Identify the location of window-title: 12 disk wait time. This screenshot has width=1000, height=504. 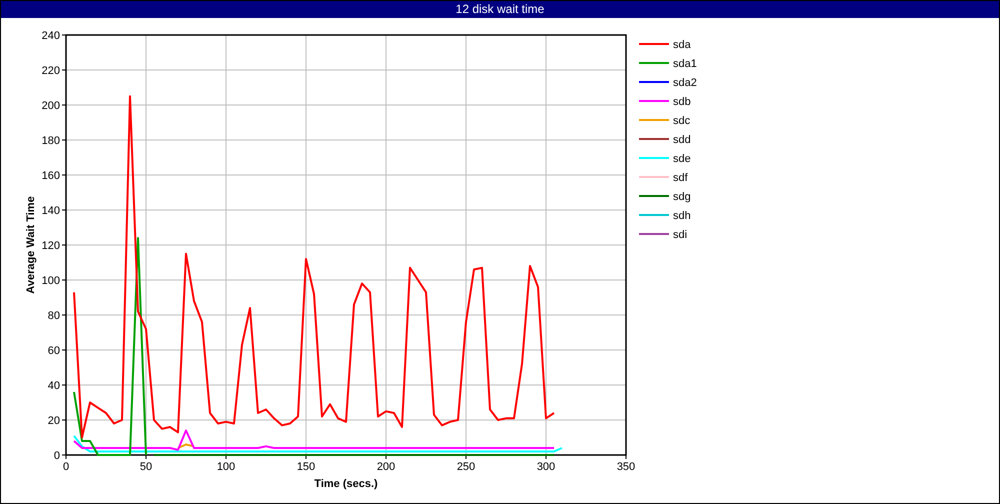
(500, 9).